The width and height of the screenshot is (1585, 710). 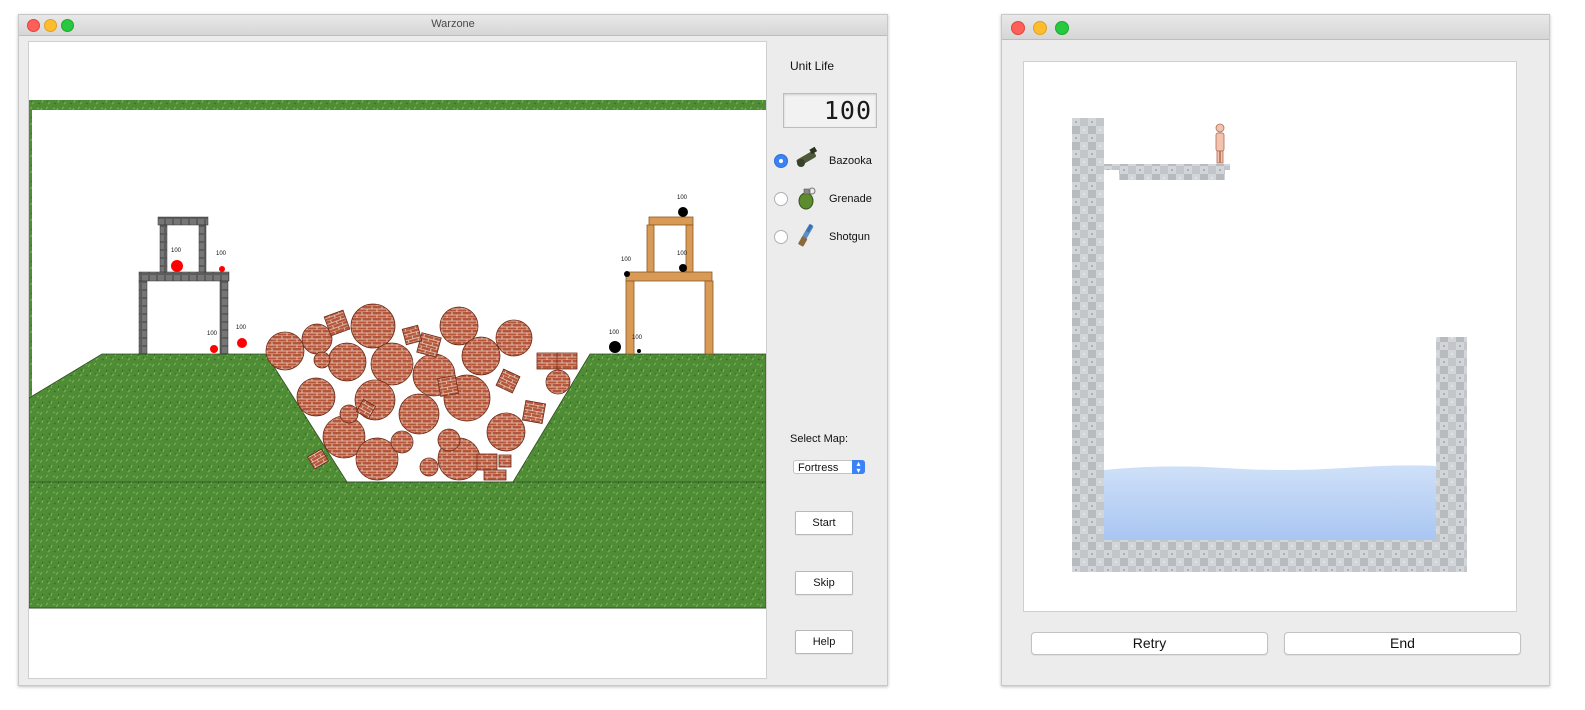 What do you see at coordinates (1088, 345) in the screenshot?
I see `left-stone-wall` at bounding box center [1088, 345].